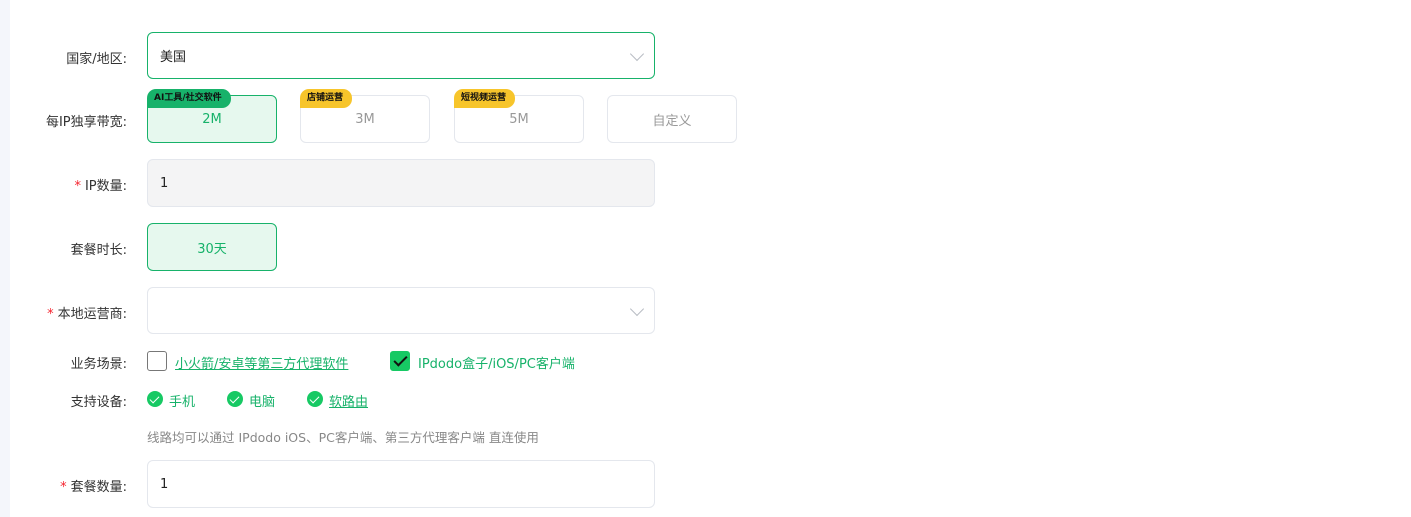 This screenshot has width=1411, height=517. I want to click on package-qty-label: * 套餐数量:, so click(63, 485).